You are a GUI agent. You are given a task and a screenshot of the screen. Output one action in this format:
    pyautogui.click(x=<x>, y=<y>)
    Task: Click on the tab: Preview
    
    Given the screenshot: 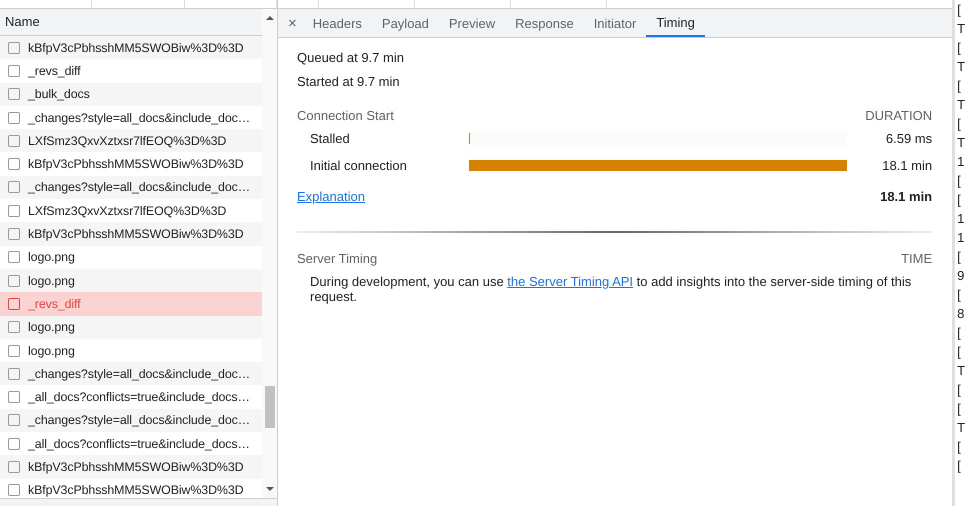 What is the action you would take?
    pyautogui.click(x=472, y=23)
    